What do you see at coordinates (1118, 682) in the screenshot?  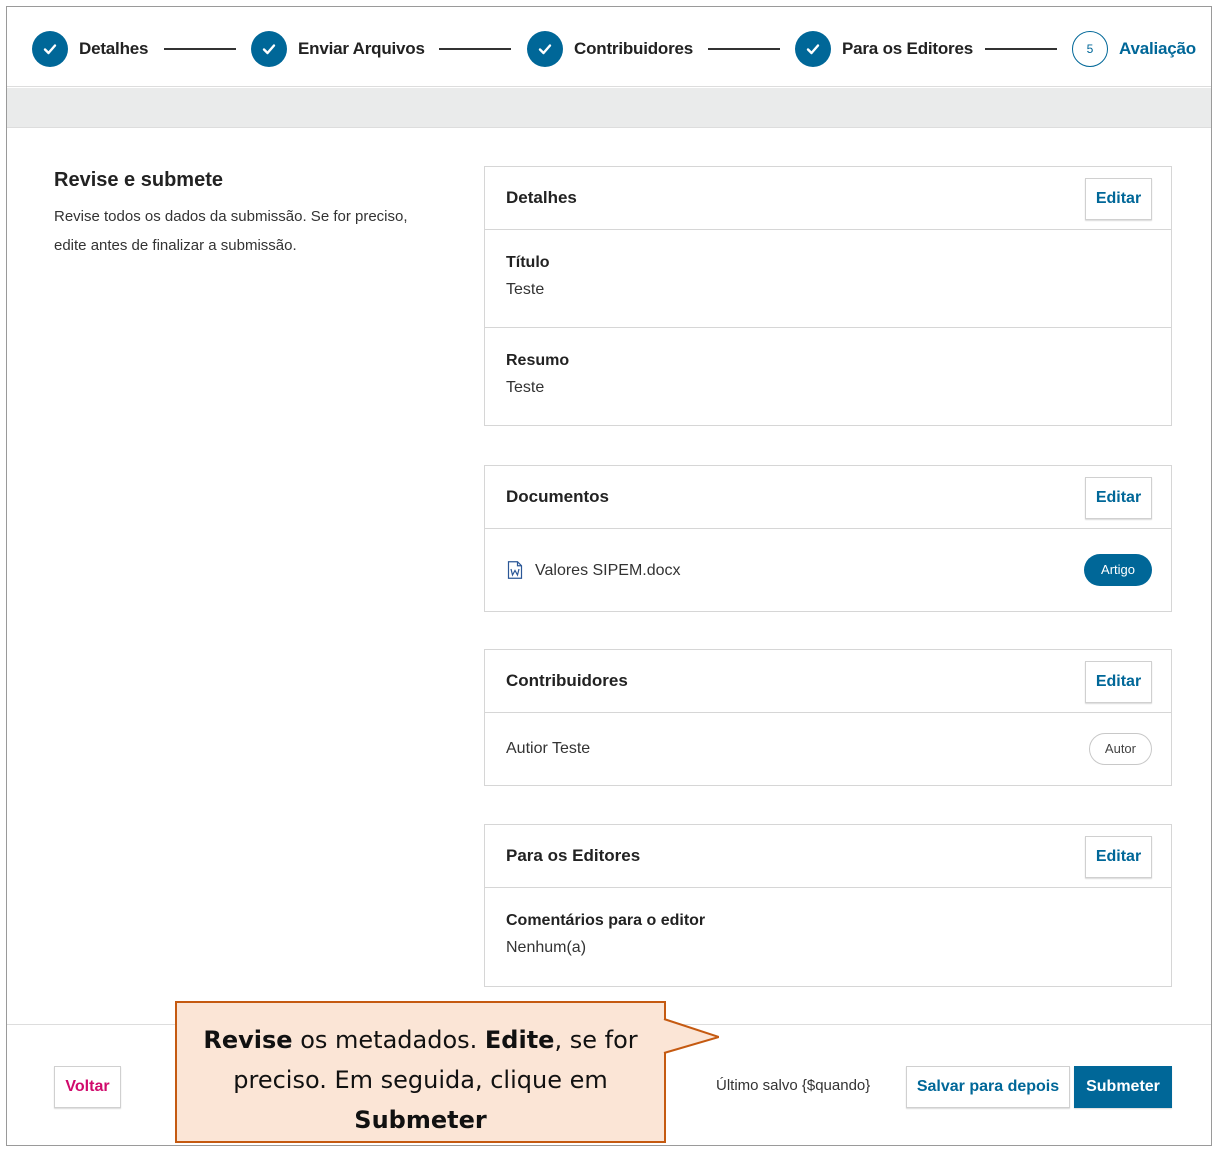 I see `edit-contributors-button: Editar` at bounding box center [1118, 682].